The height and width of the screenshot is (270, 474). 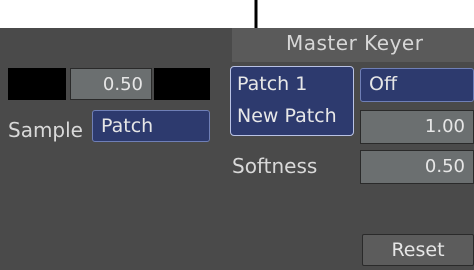 I want to click on color-swatch-right, so click(x=182, y=84).